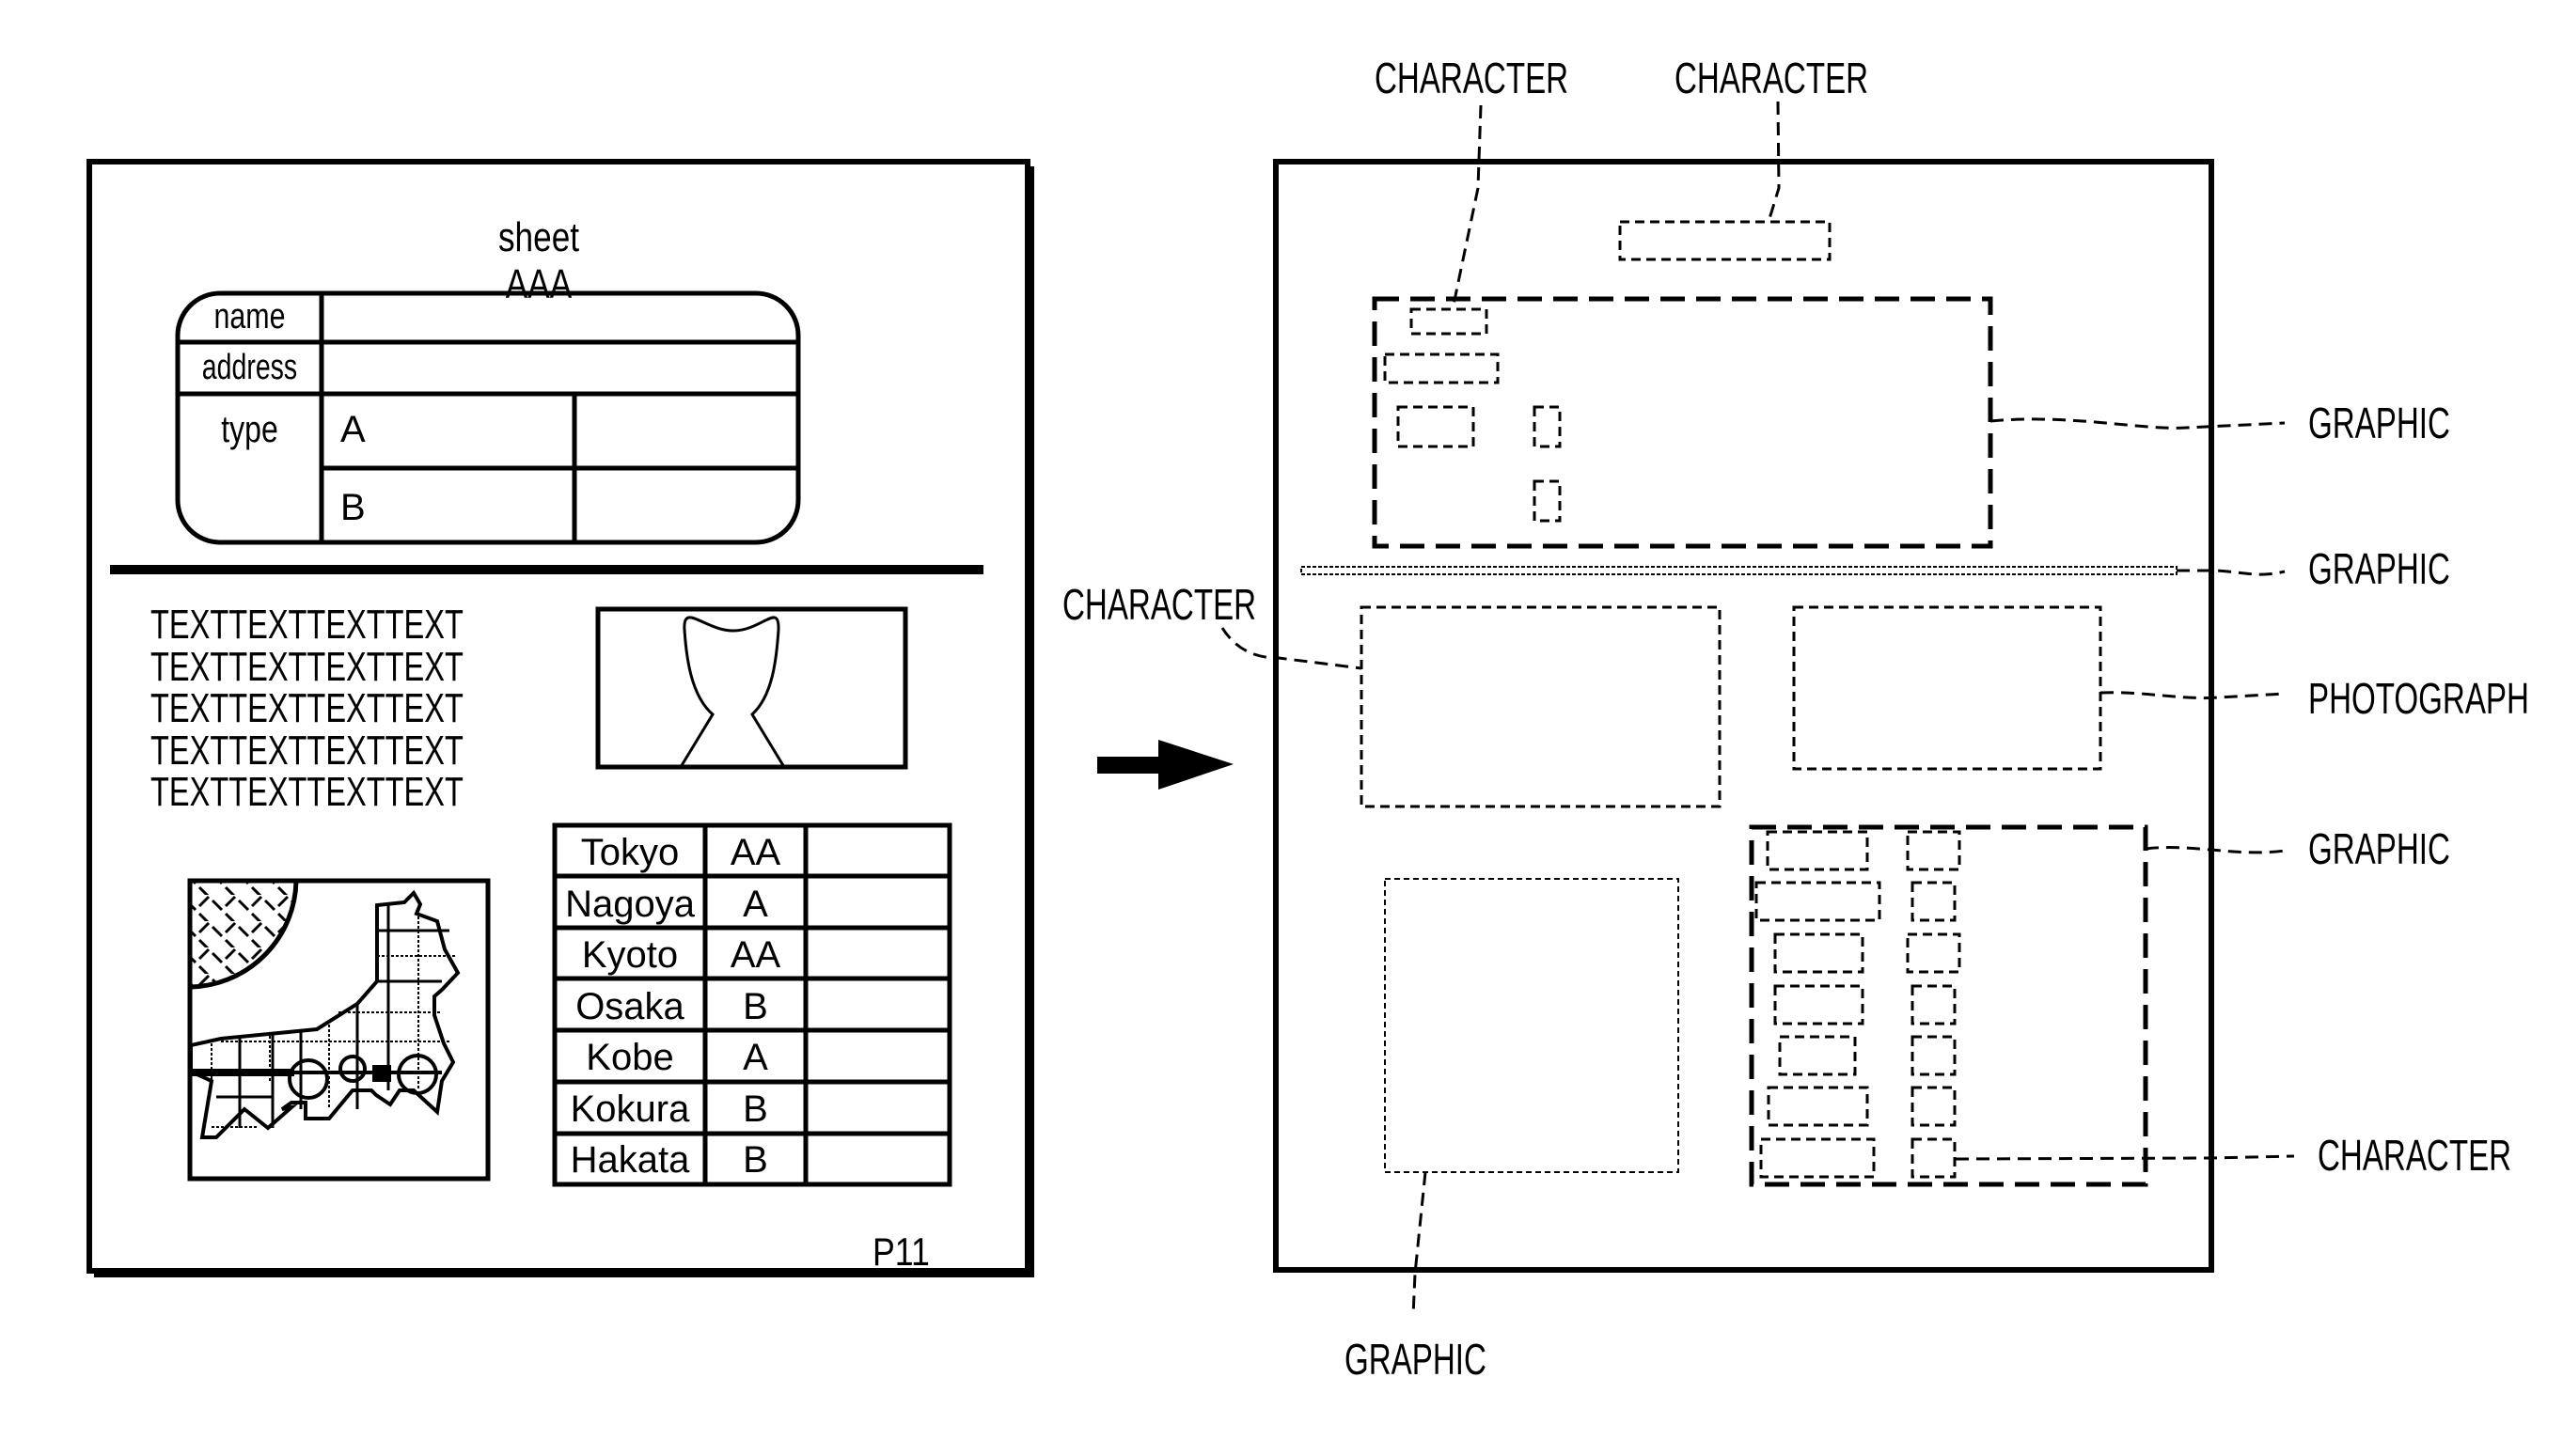  Describe the element at coordinates (2379, 568) in the screenshot. I see `label-graphic-divider: GRAPHIC` at that location.